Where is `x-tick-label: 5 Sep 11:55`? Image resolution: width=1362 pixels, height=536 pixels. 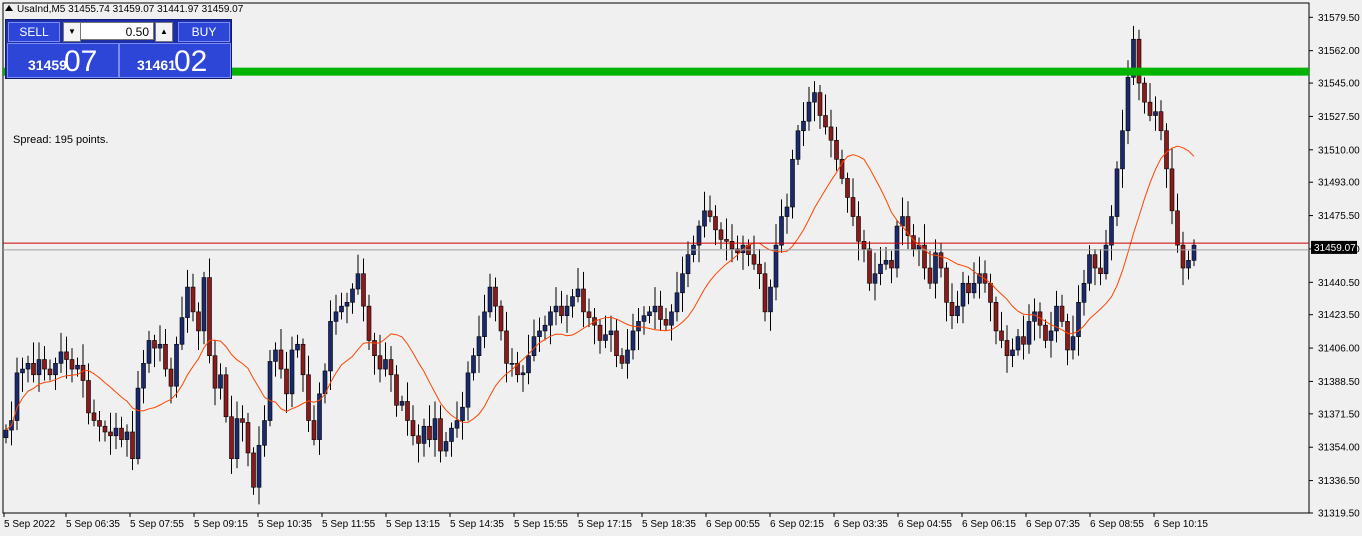 x-tick-label: 5 Sep 11:55 is located at coordinates (349, 524).